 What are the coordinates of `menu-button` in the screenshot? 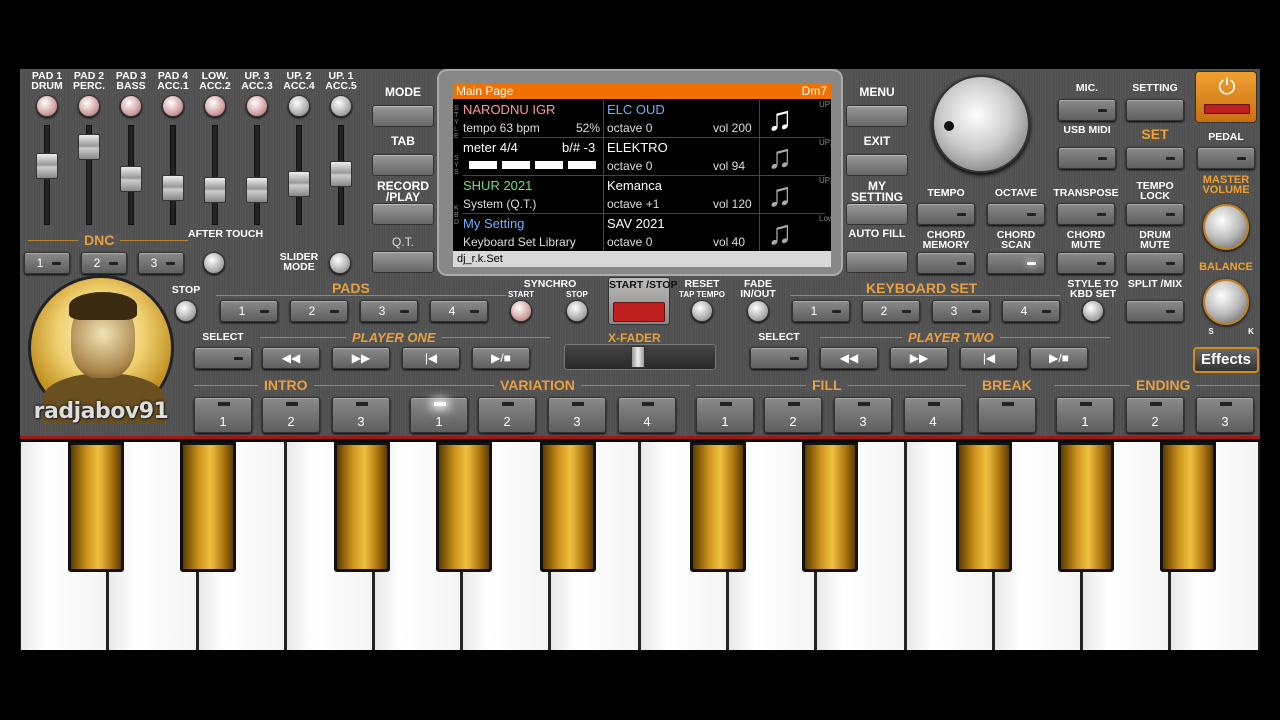 It's located at (877, 116).